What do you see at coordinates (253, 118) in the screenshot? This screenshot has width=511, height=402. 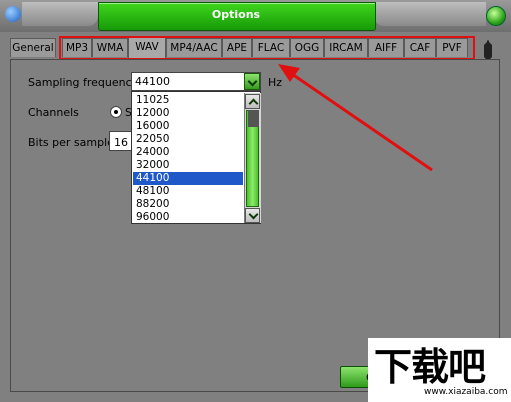 I see `dropdown-scrollbar-position-mark` at bounding box center [253, 118].